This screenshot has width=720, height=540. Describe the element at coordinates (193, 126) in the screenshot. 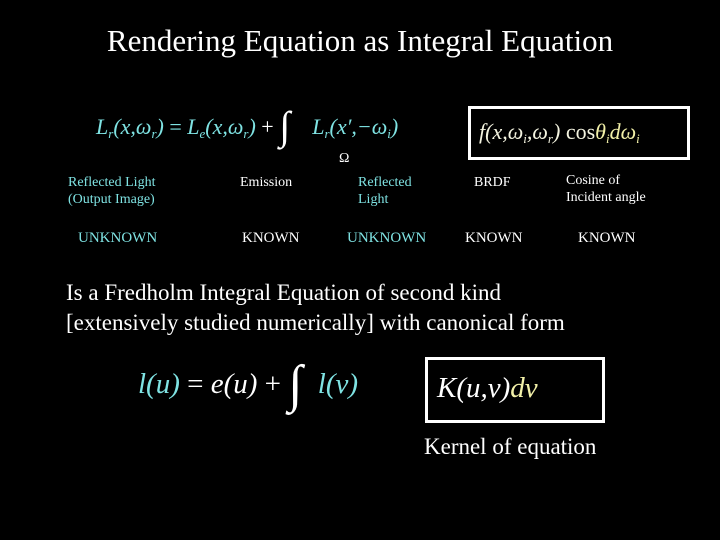

I see `eq-emission-L: L` at that location.